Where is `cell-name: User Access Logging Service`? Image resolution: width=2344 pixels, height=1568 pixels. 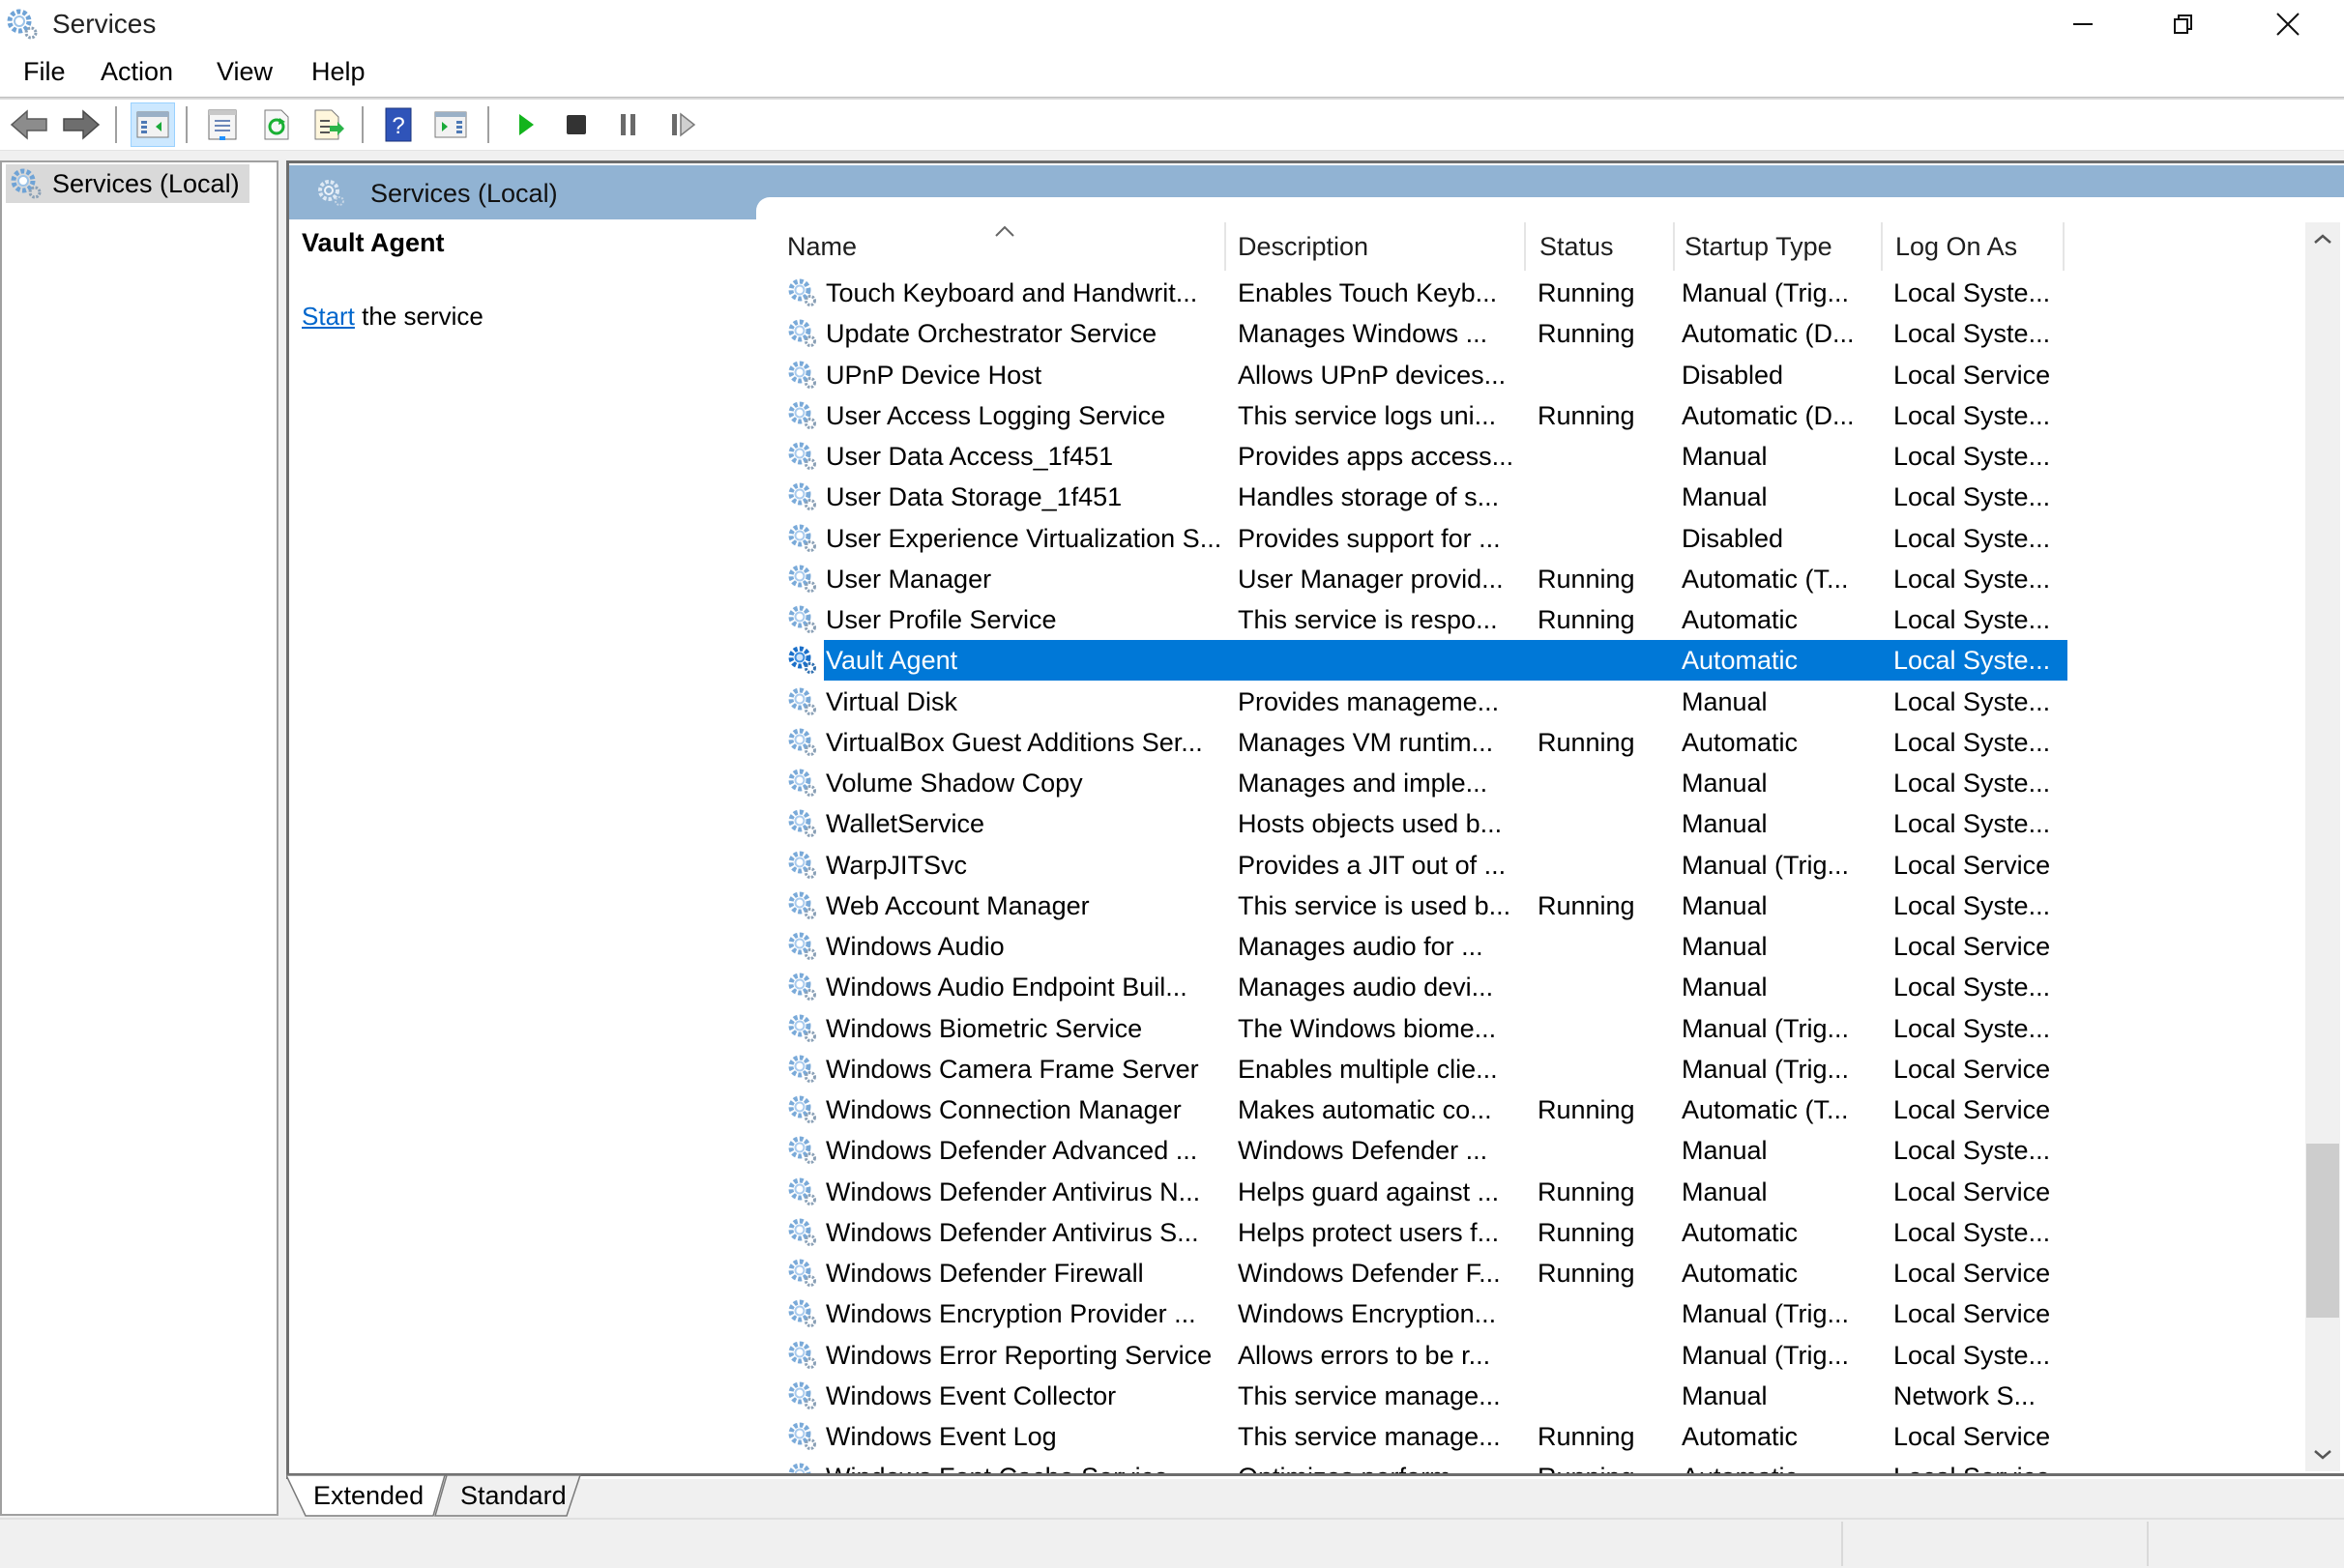 cell-name: User Access Logging Service is located at coordinates (996, 415).